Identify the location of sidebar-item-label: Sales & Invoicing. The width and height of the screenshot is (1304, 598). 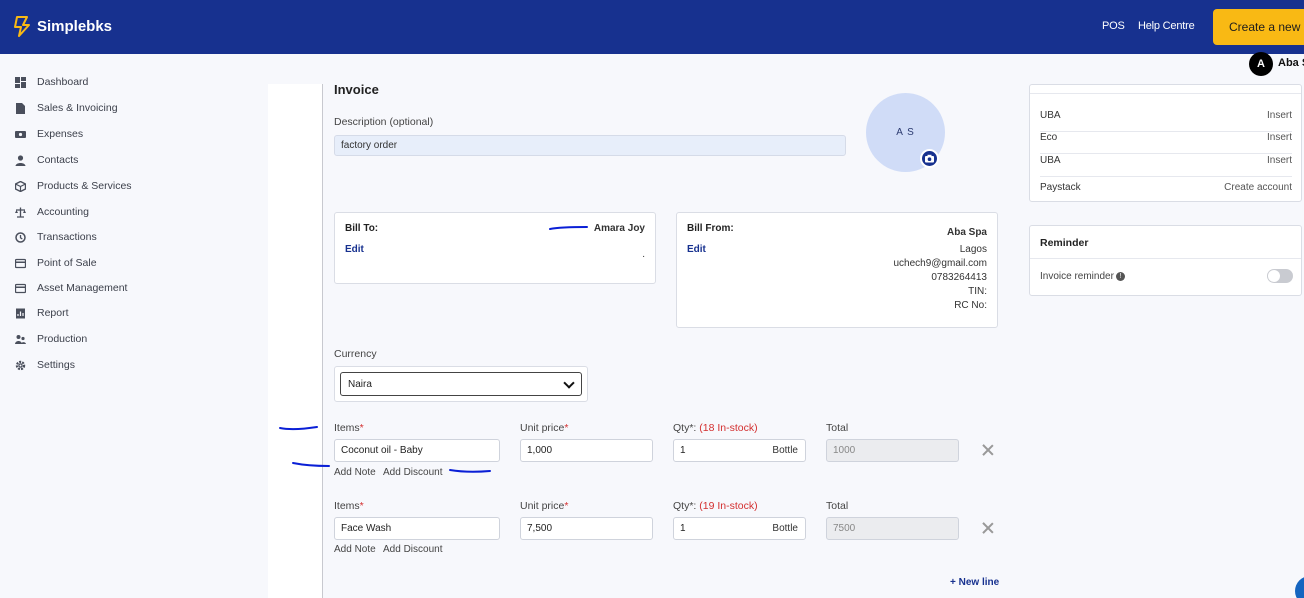
(77, 108).